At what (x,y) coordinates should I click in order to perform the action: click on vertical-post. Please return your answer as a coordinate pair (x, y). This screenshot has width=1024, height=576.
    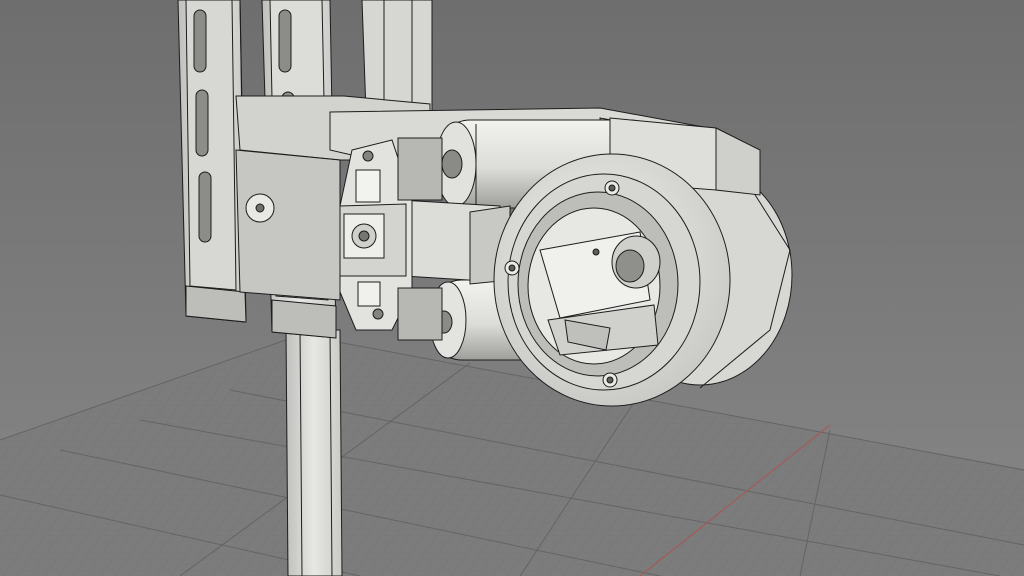
    Looking at the image, I should click on (314, 452).